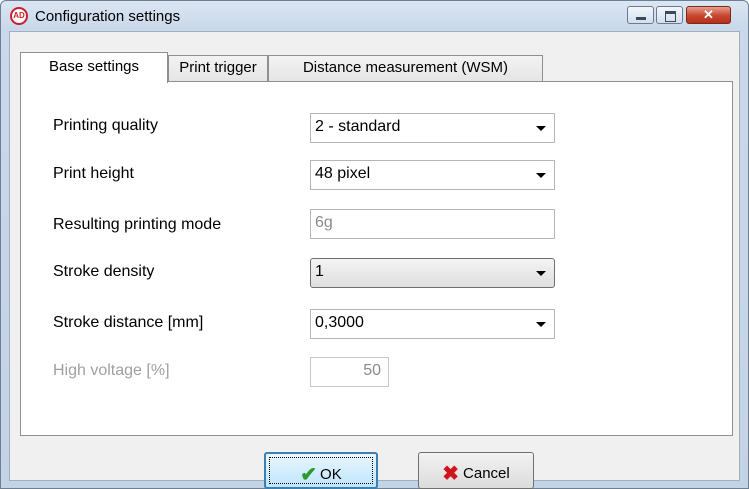 The image size is (749, 489). What do you see at coordinates (105, 125) in the screenshot?
I see `printing-quality-label: Printing quality` at bounding box center [105, 125].